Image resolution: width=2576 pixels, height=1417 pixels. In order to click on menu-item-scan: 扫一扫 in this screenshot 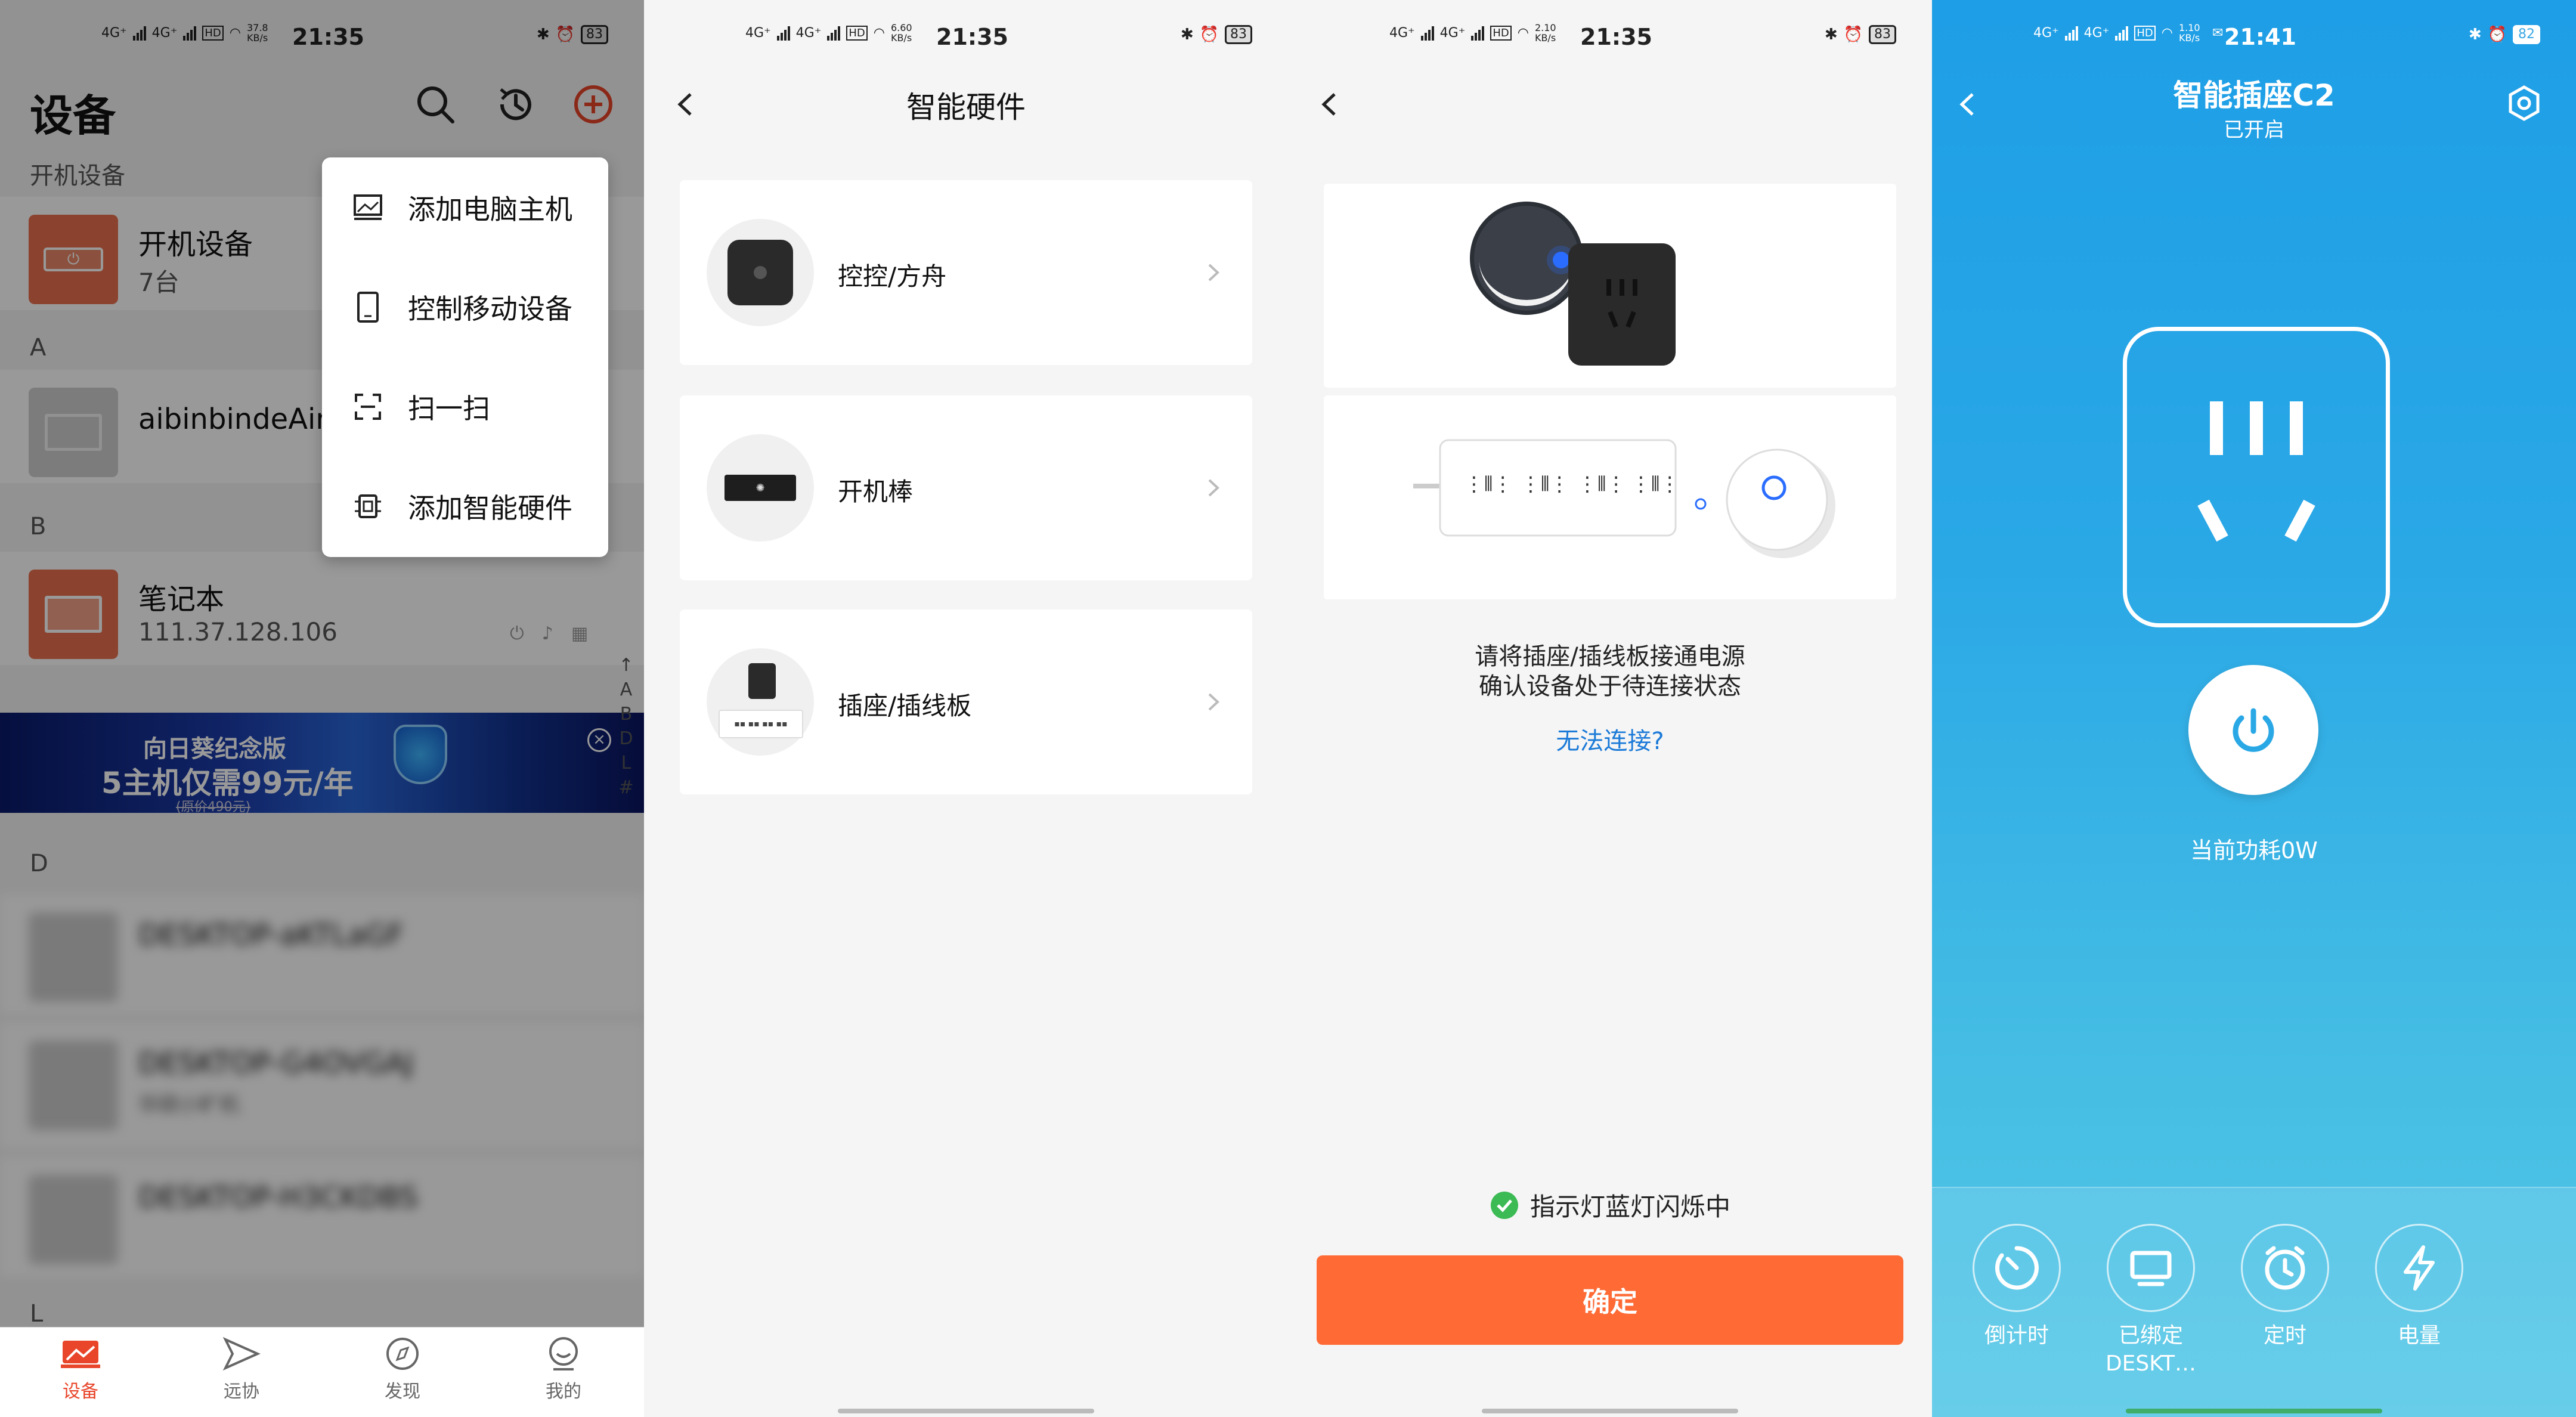, I will do `click(465, 406)`.